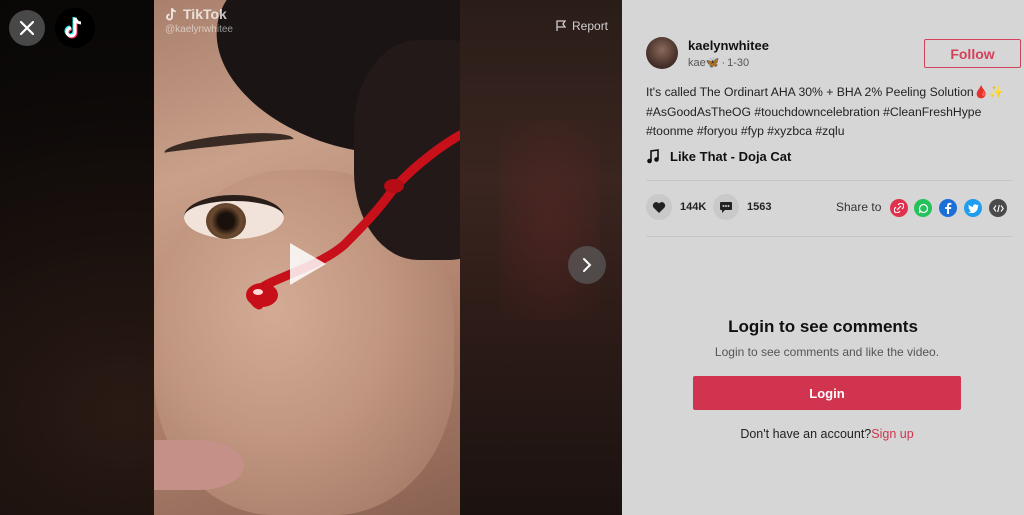  Describe the element at coordinates (726, 207) in the screenshot. I see `comment-icon` at that location.